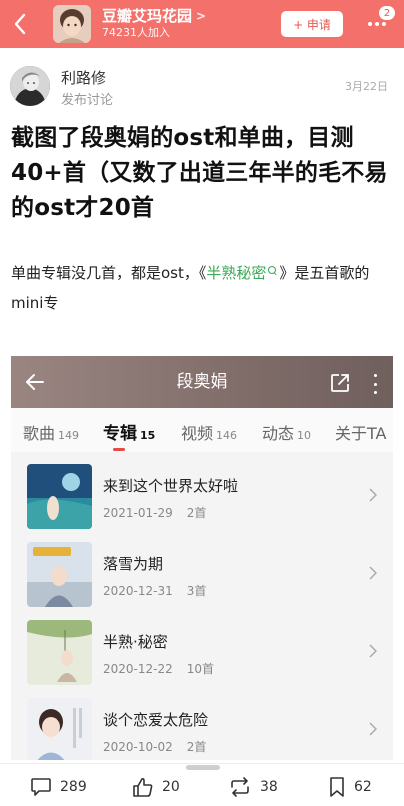 The width and height of the screenshot is (404, 806). Describe the element at coordinates (30, 86) in the screenshot. I see `author-avatar` at that location.